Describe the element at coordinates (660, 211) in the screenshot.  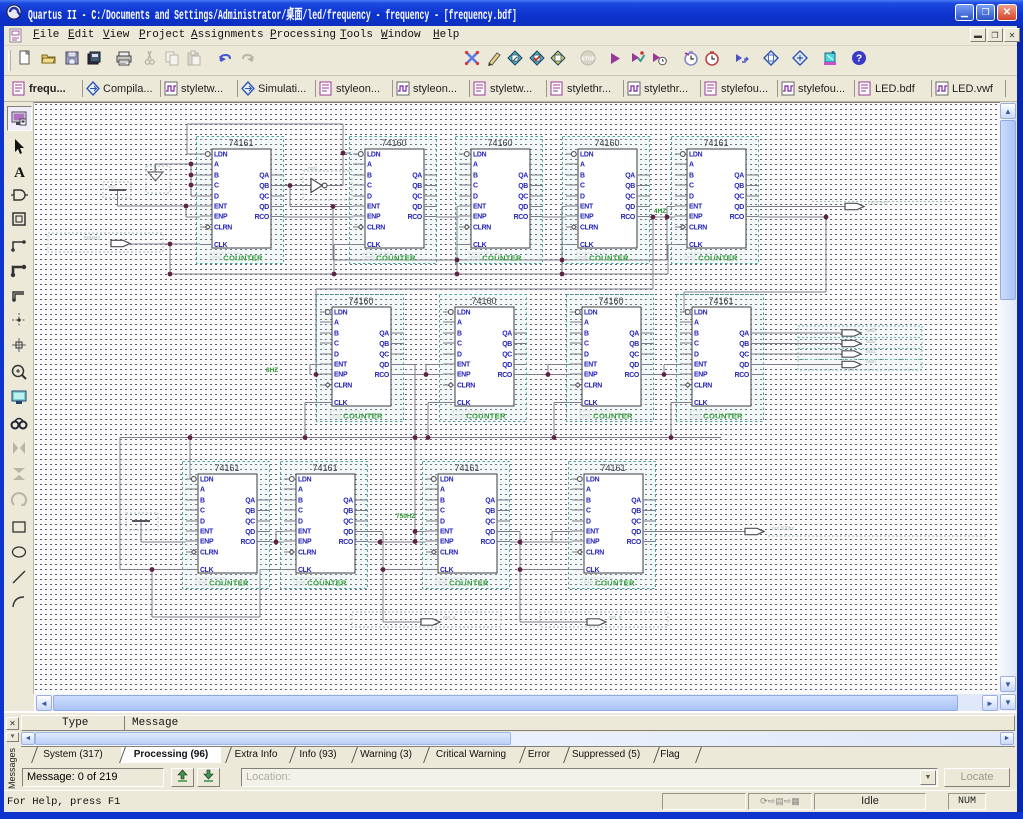
I see `svg-text: 4HZ` at that location.